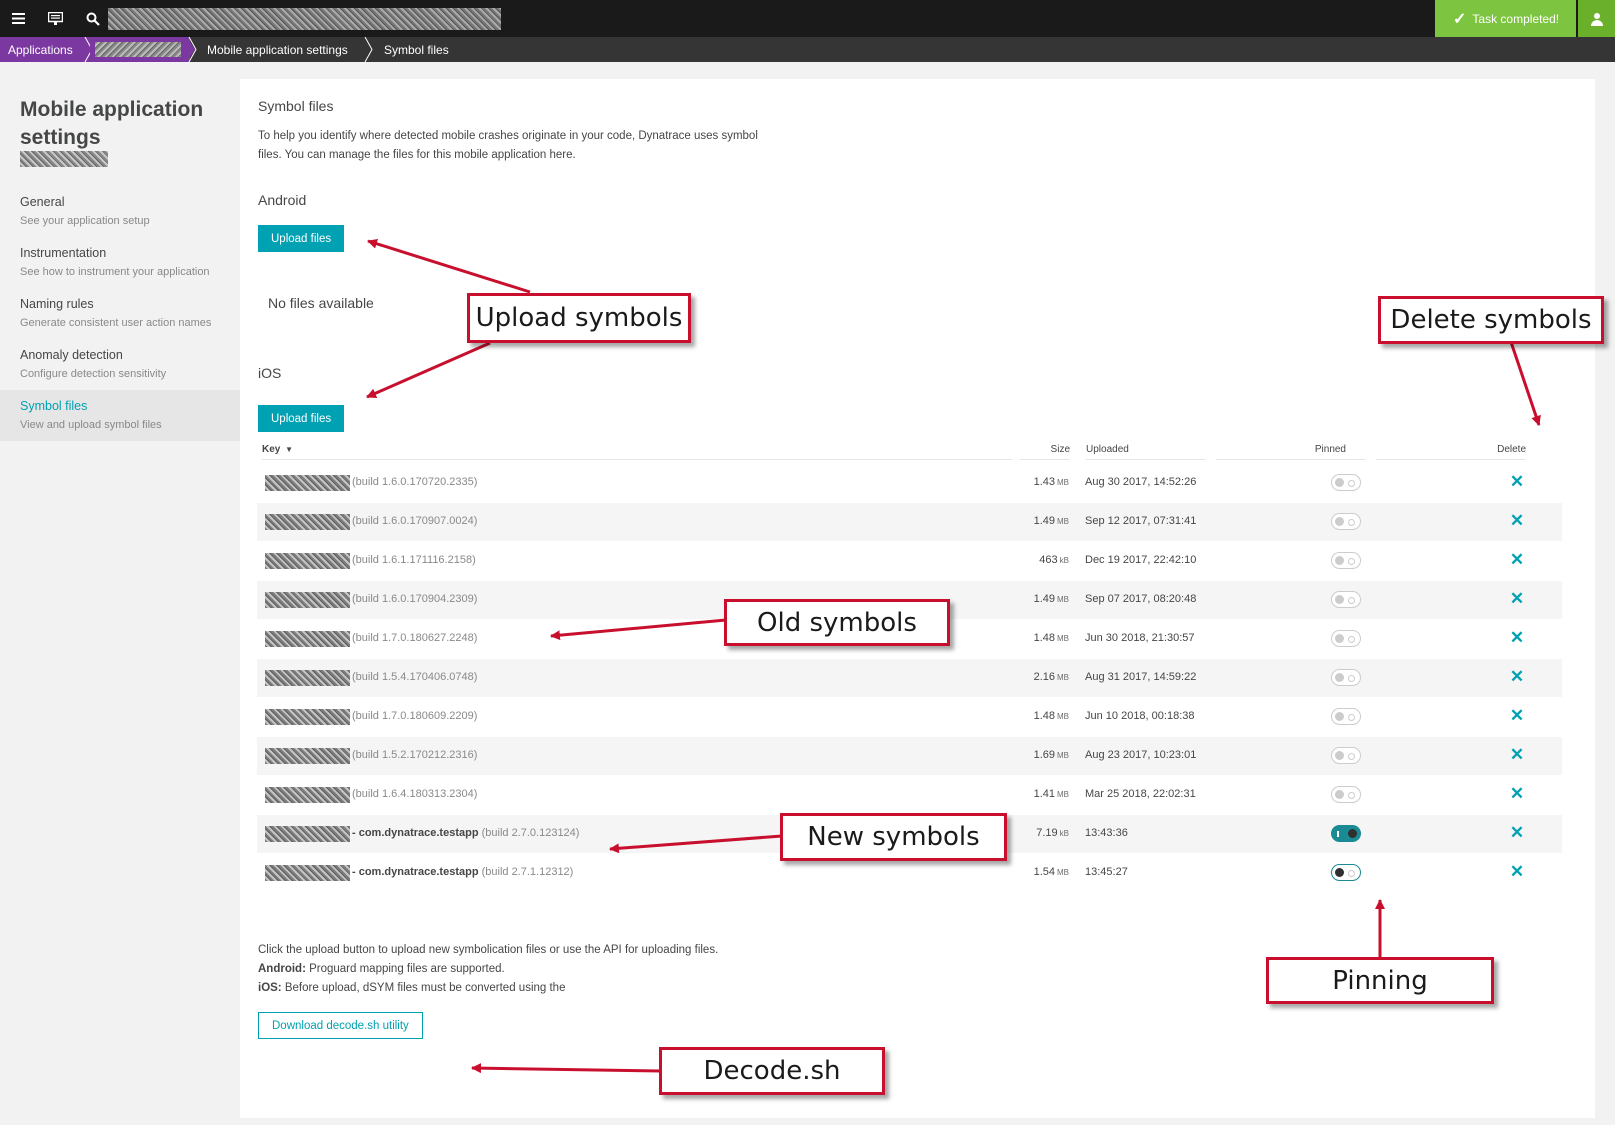  What do you see at coordinates (1491, 320) in the screenshot?
I see `callout-delete-symbols: Delete symbols` at bounding box center [1491, 320].